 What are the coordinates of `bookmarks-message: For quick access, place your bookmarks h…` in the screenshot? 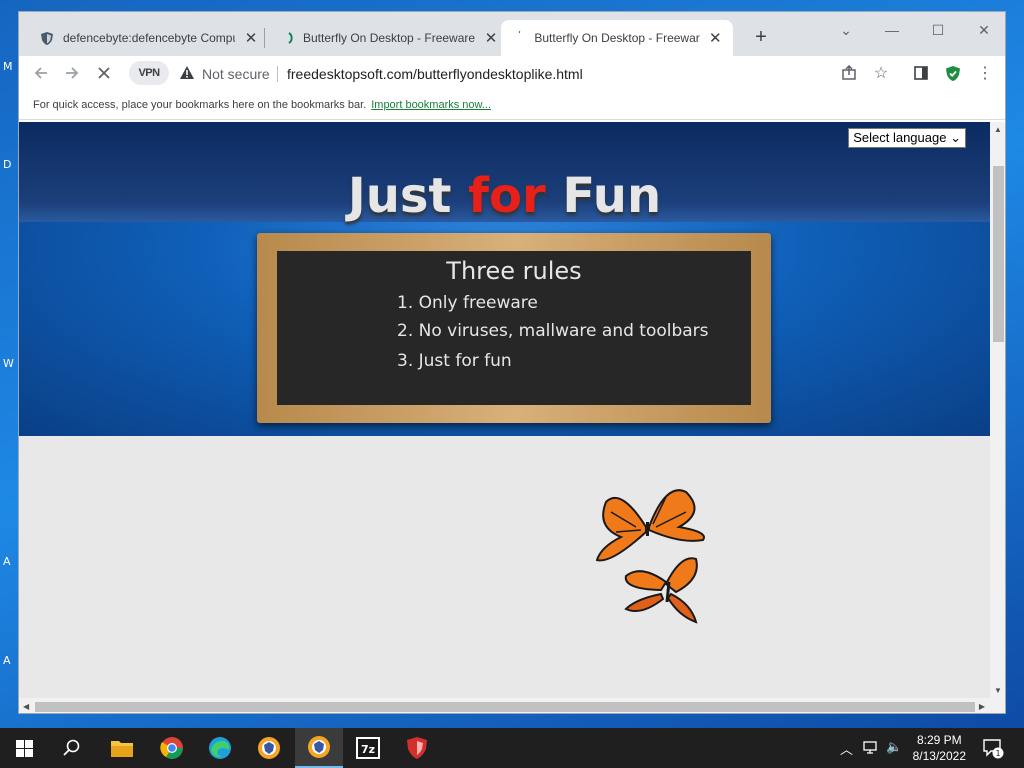 It's located at (200, 104).